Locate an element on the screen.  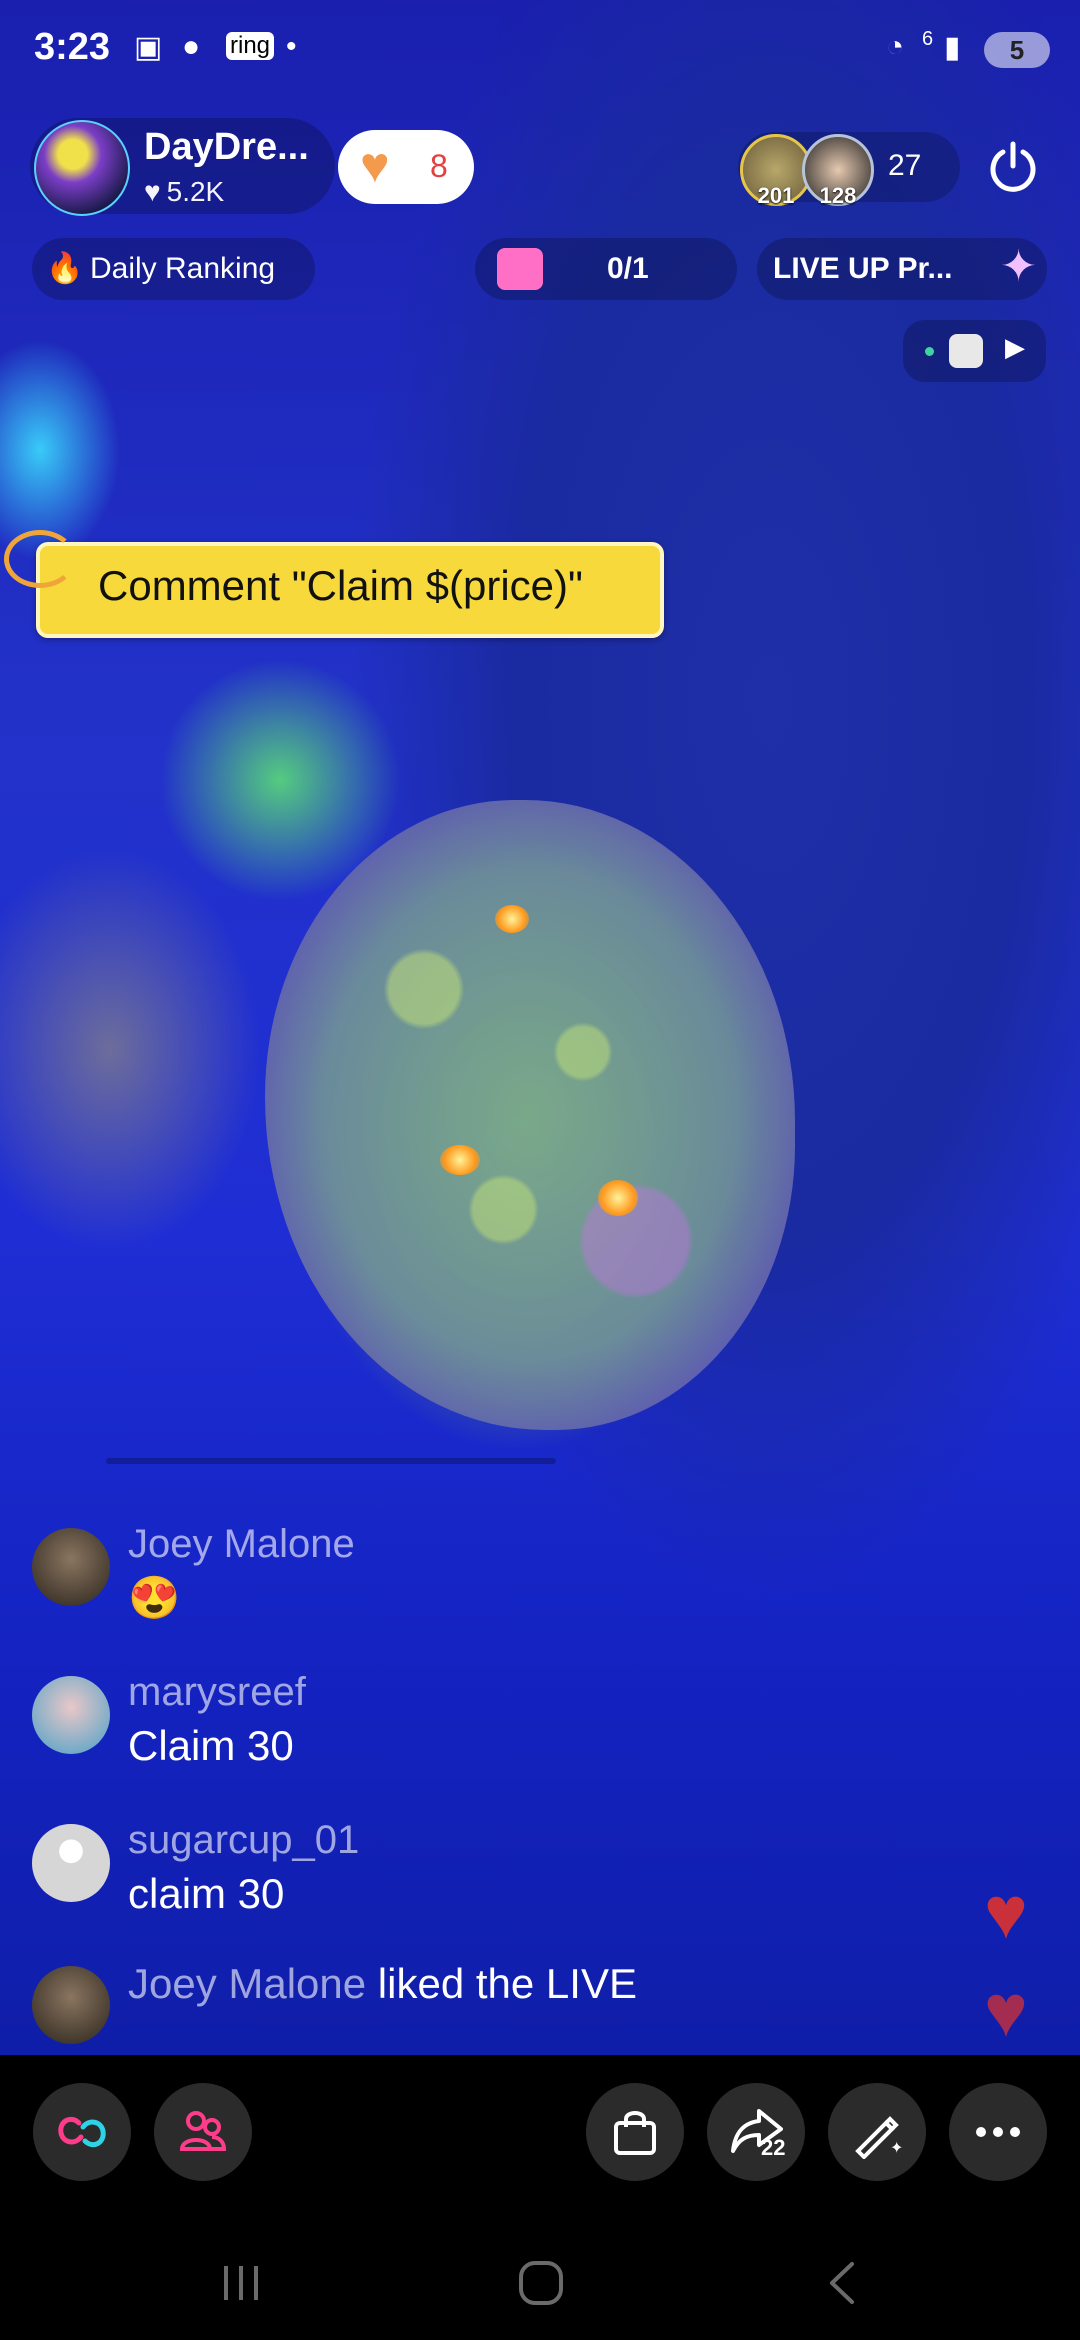
chat-icon: ● is located at coordinates (191, 46).